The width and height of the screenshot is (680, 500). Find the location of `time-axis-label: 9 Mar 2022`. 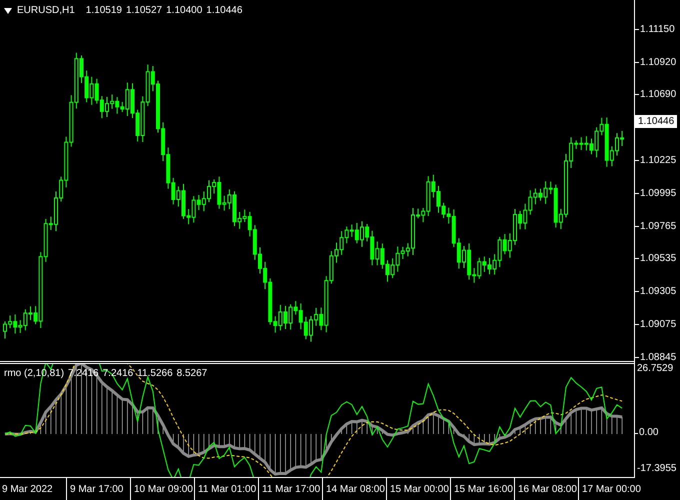

time-axis-label: 9 Mar 2022 is located at coordinates (27, 489).